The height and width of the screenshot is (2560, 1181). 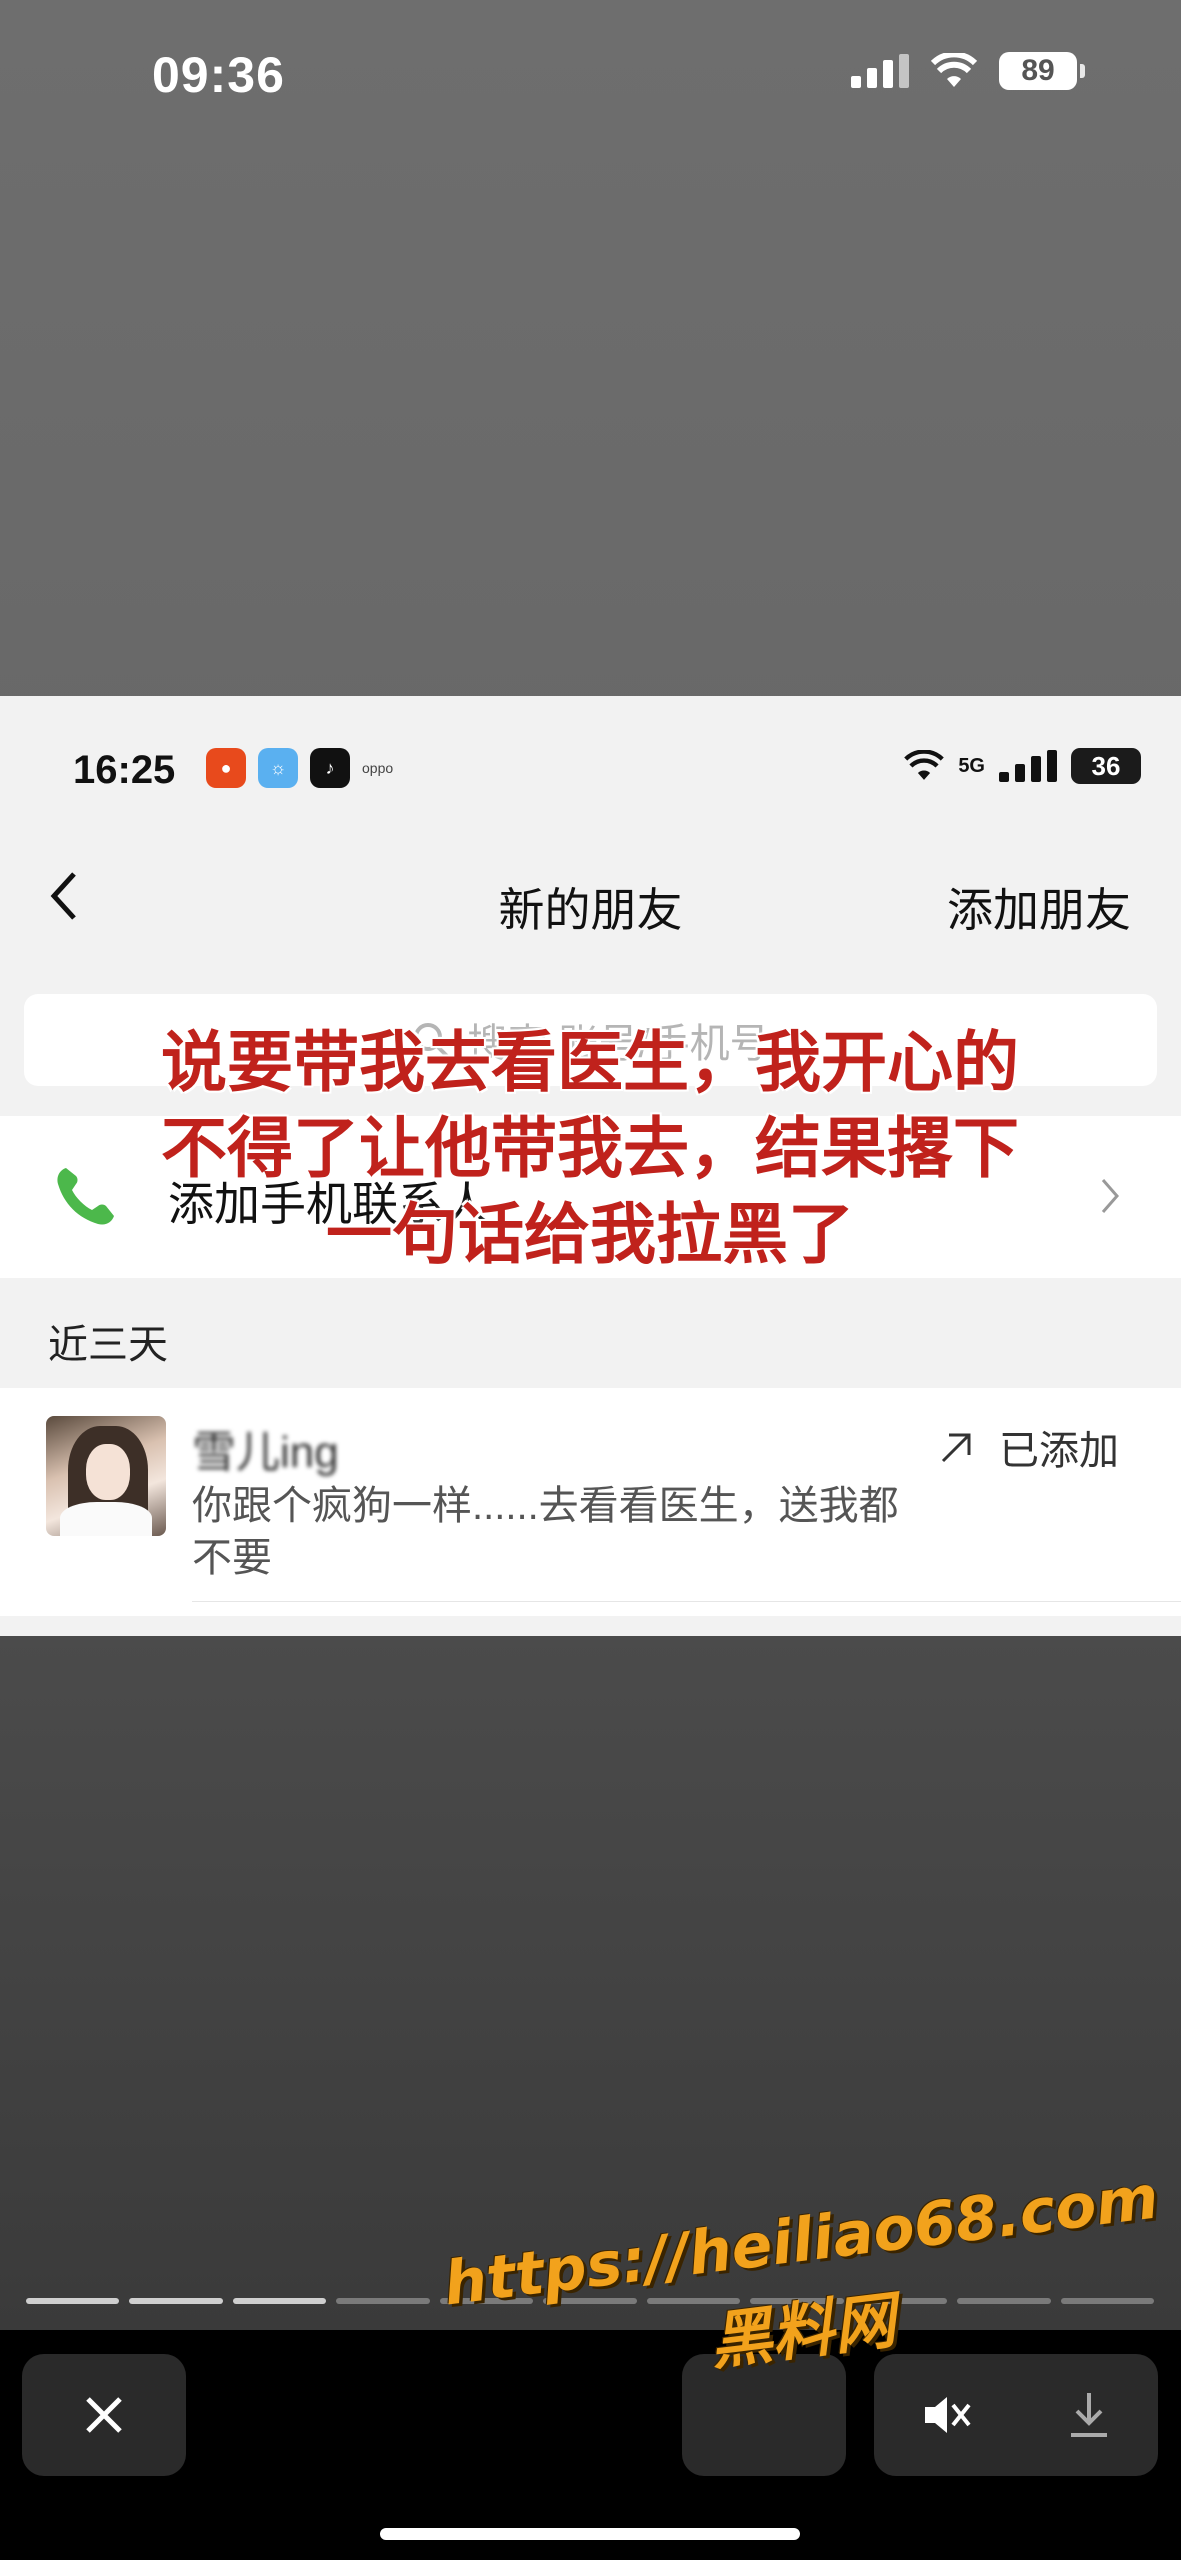 What do you see at coordinates (226, 768) in the screenshot?
I see `app-notification-icon: ●` at bounding box center [226, 768].